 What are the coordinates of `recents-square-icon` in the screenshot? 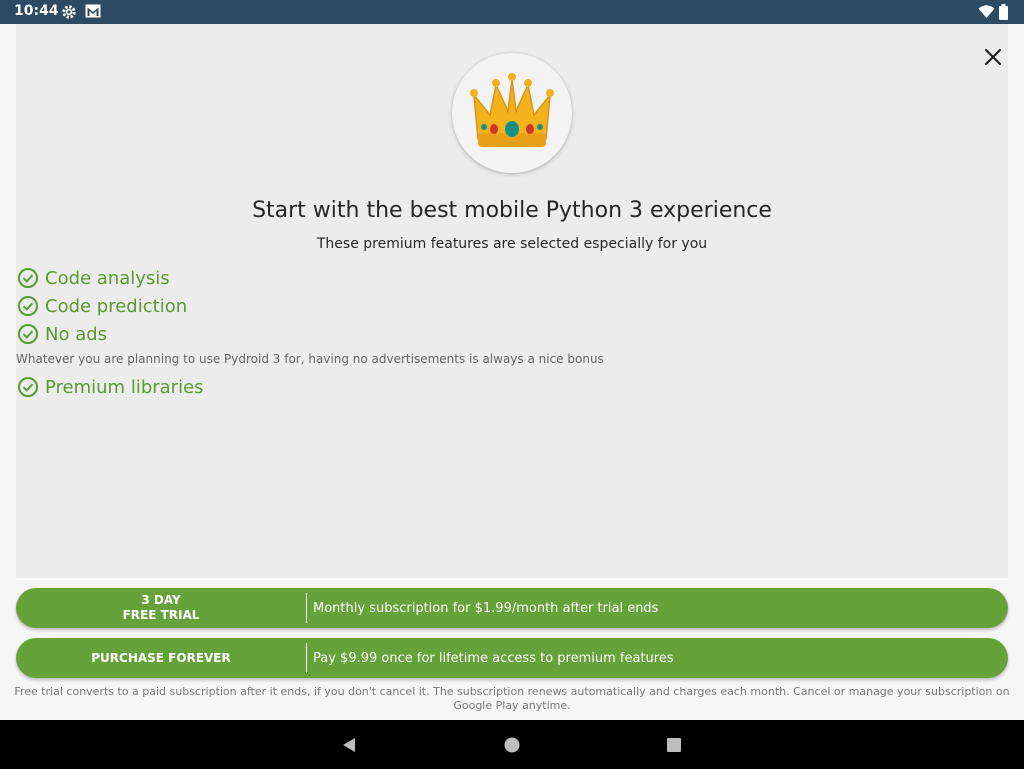 It's located at (674, 745).